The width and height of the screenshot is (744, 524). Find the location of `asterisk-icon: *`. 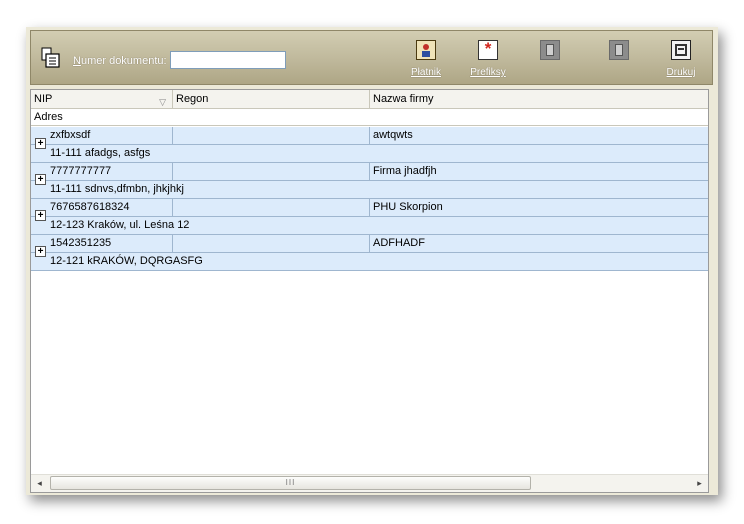

asterisk-icon: * is located at coordinates (488, 49).